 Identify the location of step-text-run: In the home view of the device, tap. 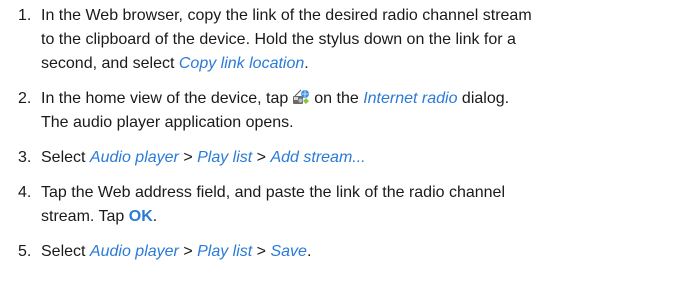
(165, 98).